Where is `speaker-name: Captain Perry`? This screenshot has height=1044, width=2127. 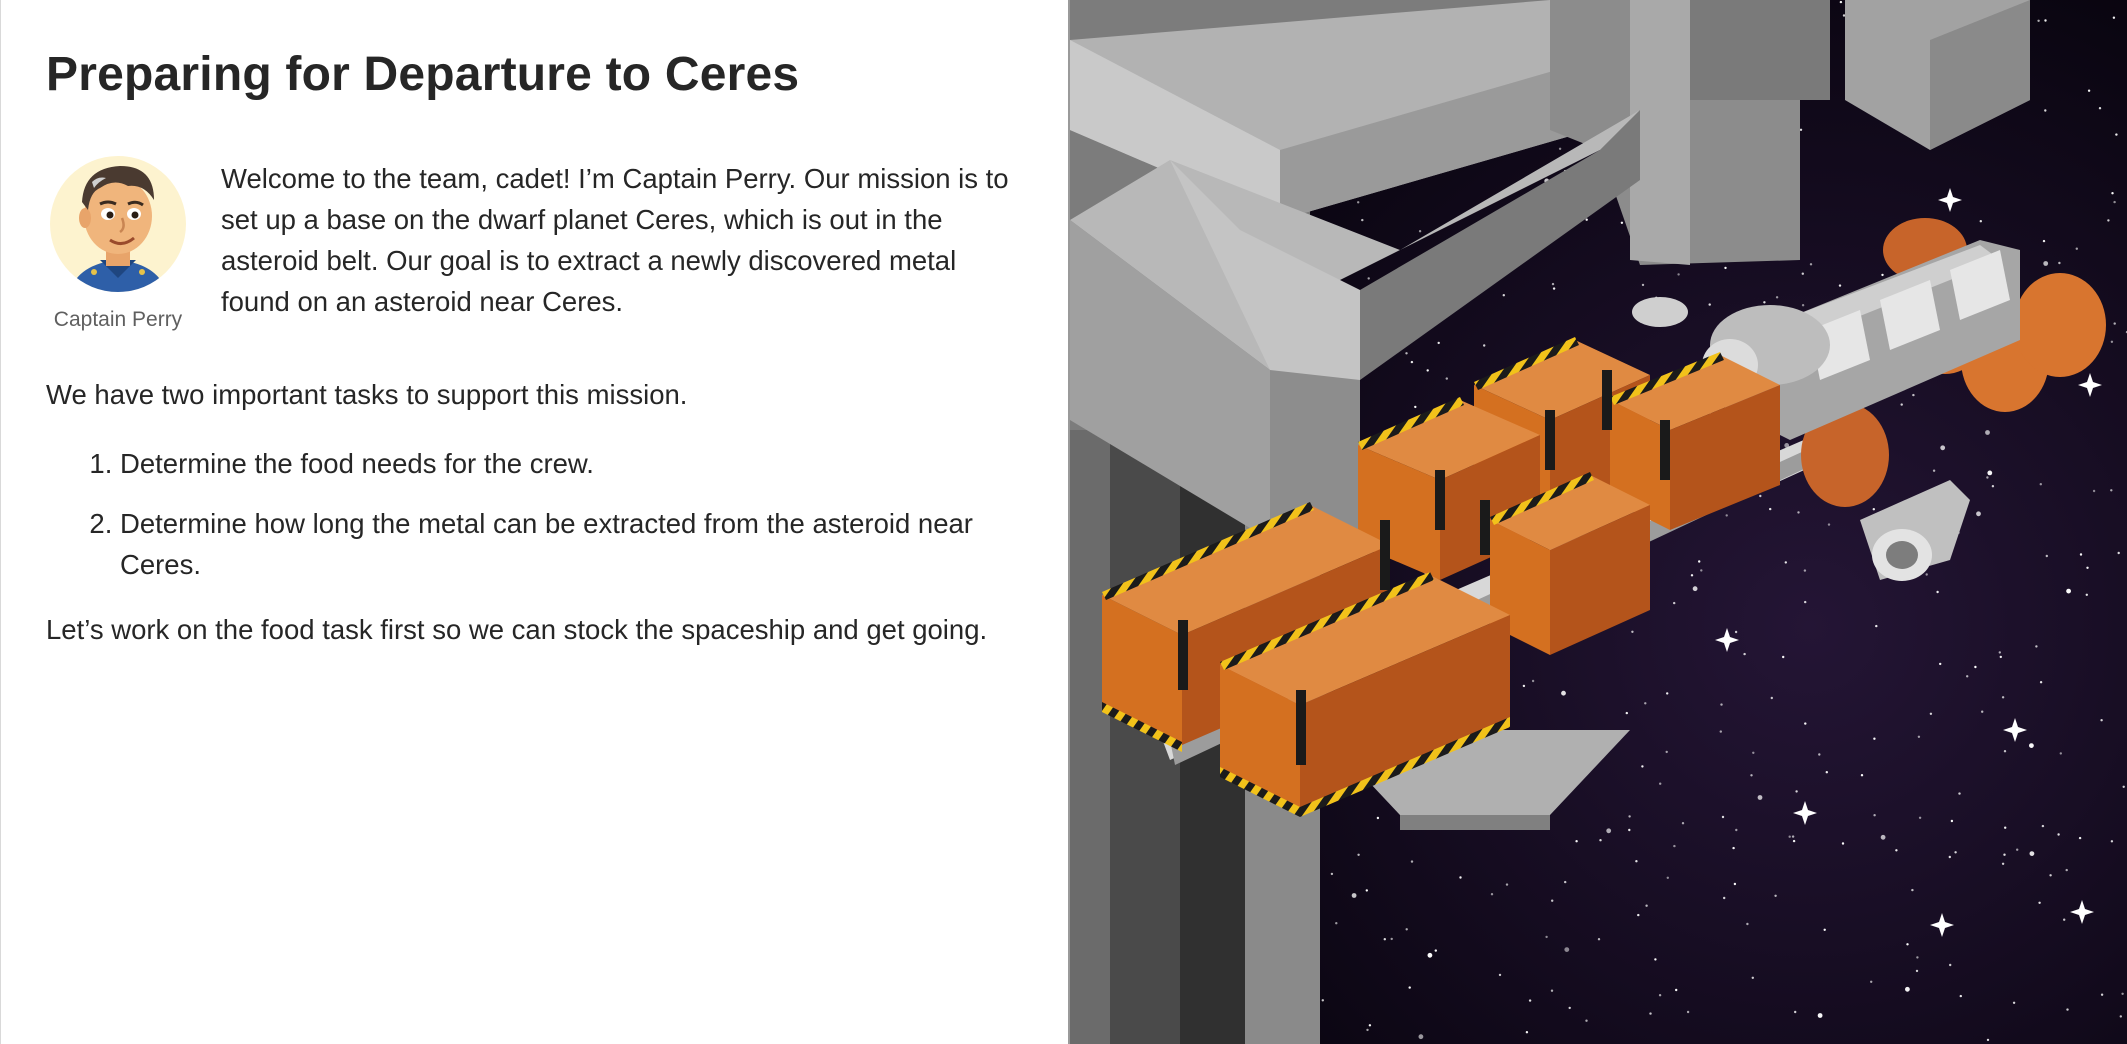 speaker-name: Captain Perry is located at coordinates (118, 319).